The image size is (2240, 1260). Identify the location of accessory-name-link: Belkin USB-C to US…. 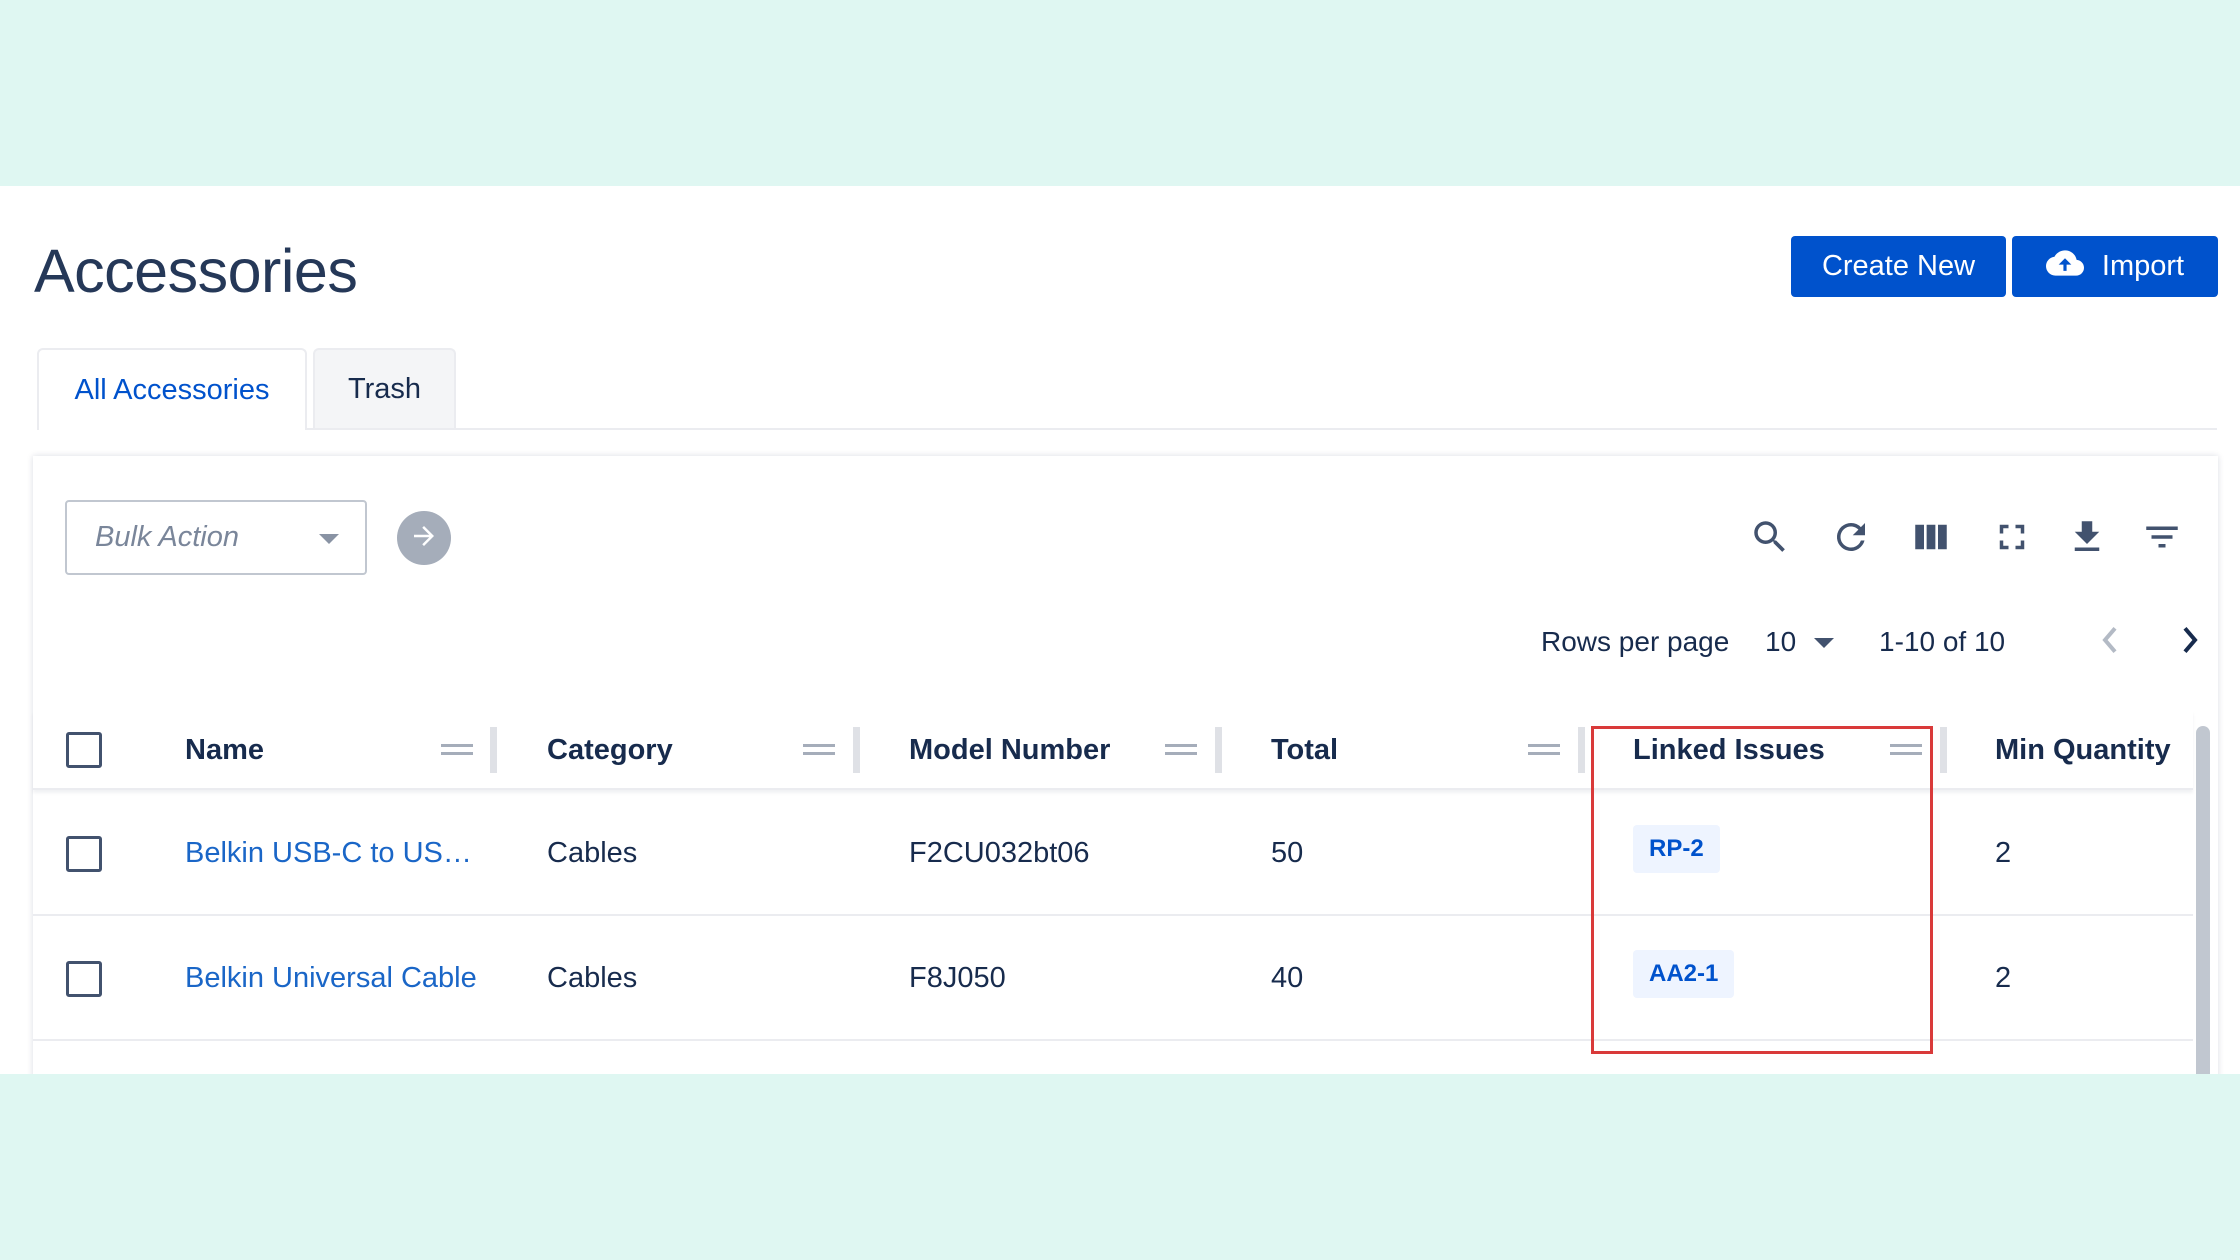
(328, 853).